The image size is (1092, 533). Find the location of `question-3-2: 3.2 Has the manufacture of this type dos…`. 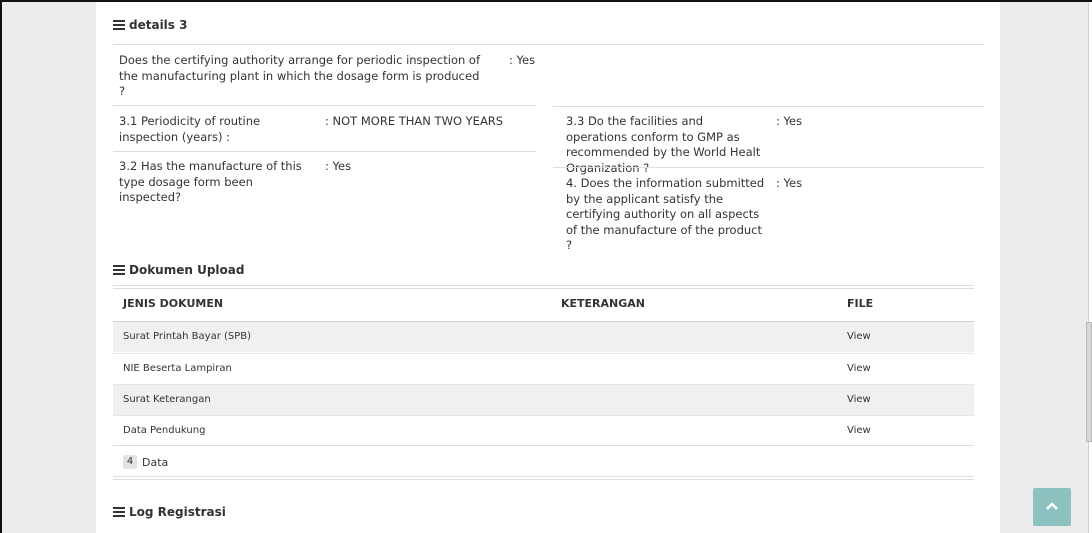

question-3-2: 3.2 Has the manufacture of this type dos… is located at coordinates (210, 181).